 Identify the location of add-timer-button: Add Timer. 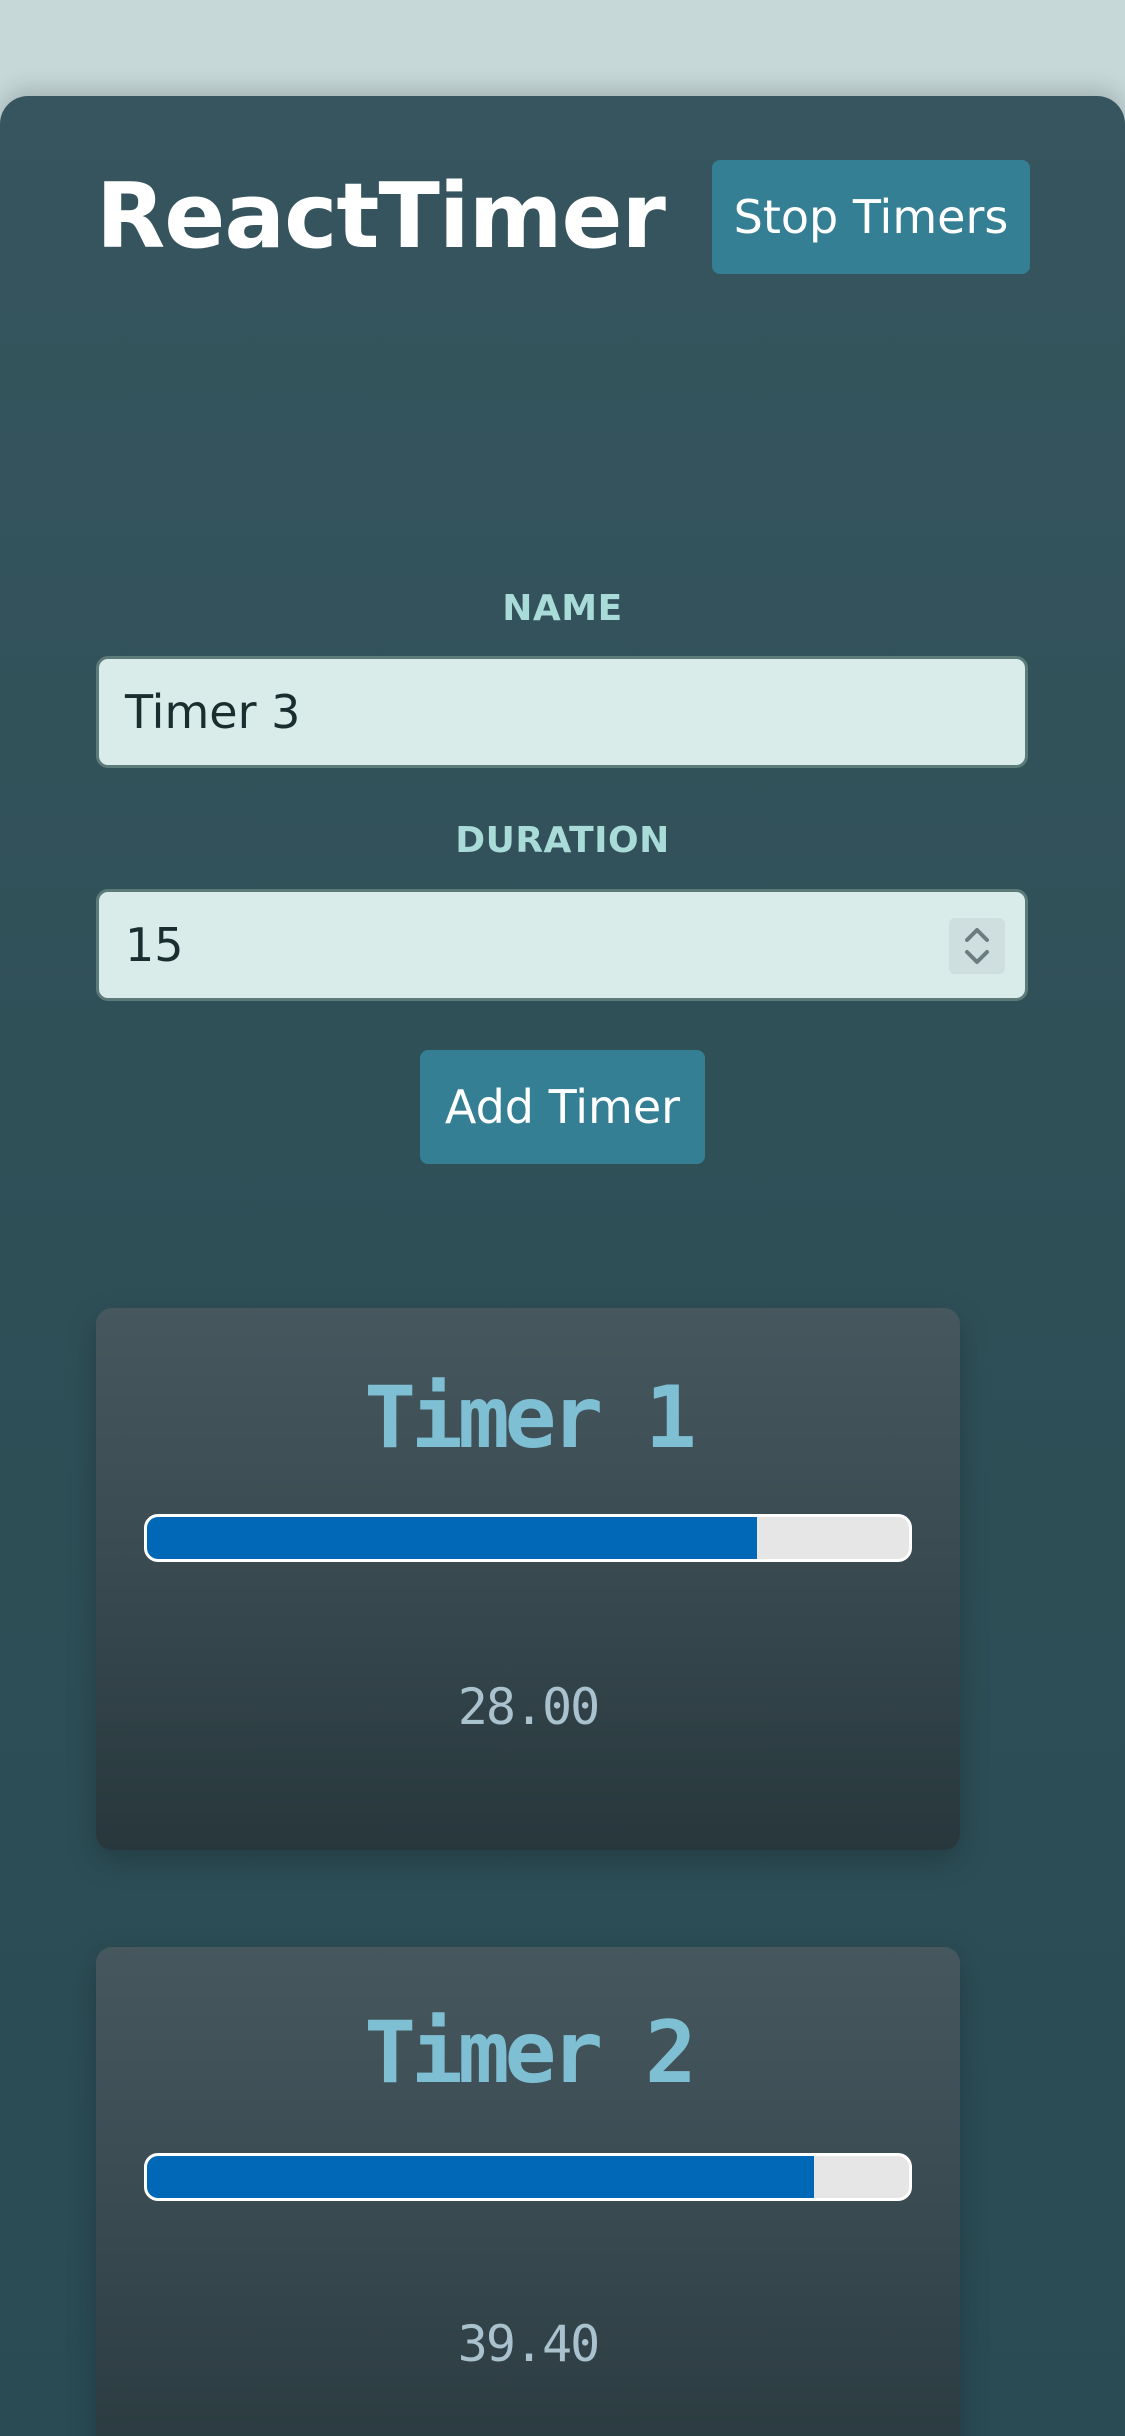
(562, 1107).